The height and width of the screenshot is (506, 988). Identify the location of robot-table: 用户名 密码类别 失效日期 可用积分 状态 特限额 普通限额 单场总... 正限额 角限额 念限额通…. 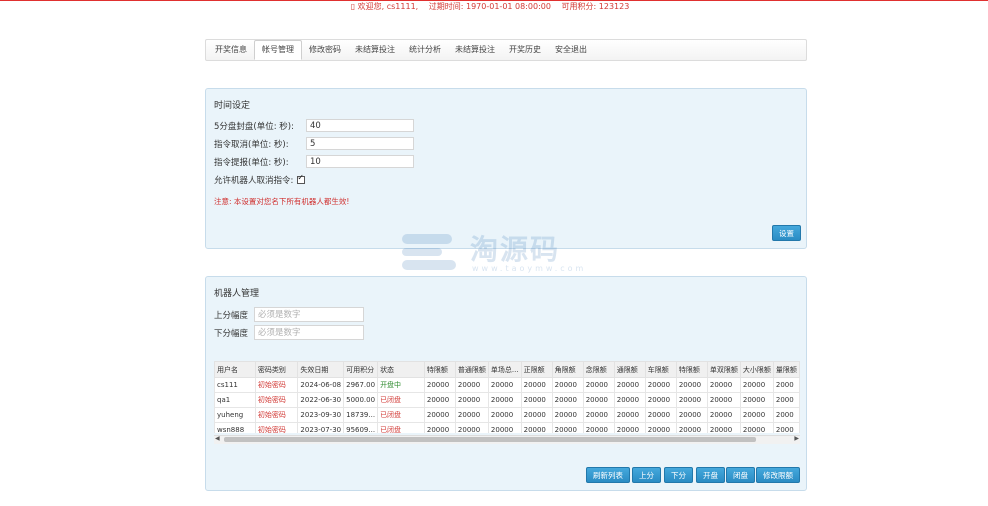
(507, 397).